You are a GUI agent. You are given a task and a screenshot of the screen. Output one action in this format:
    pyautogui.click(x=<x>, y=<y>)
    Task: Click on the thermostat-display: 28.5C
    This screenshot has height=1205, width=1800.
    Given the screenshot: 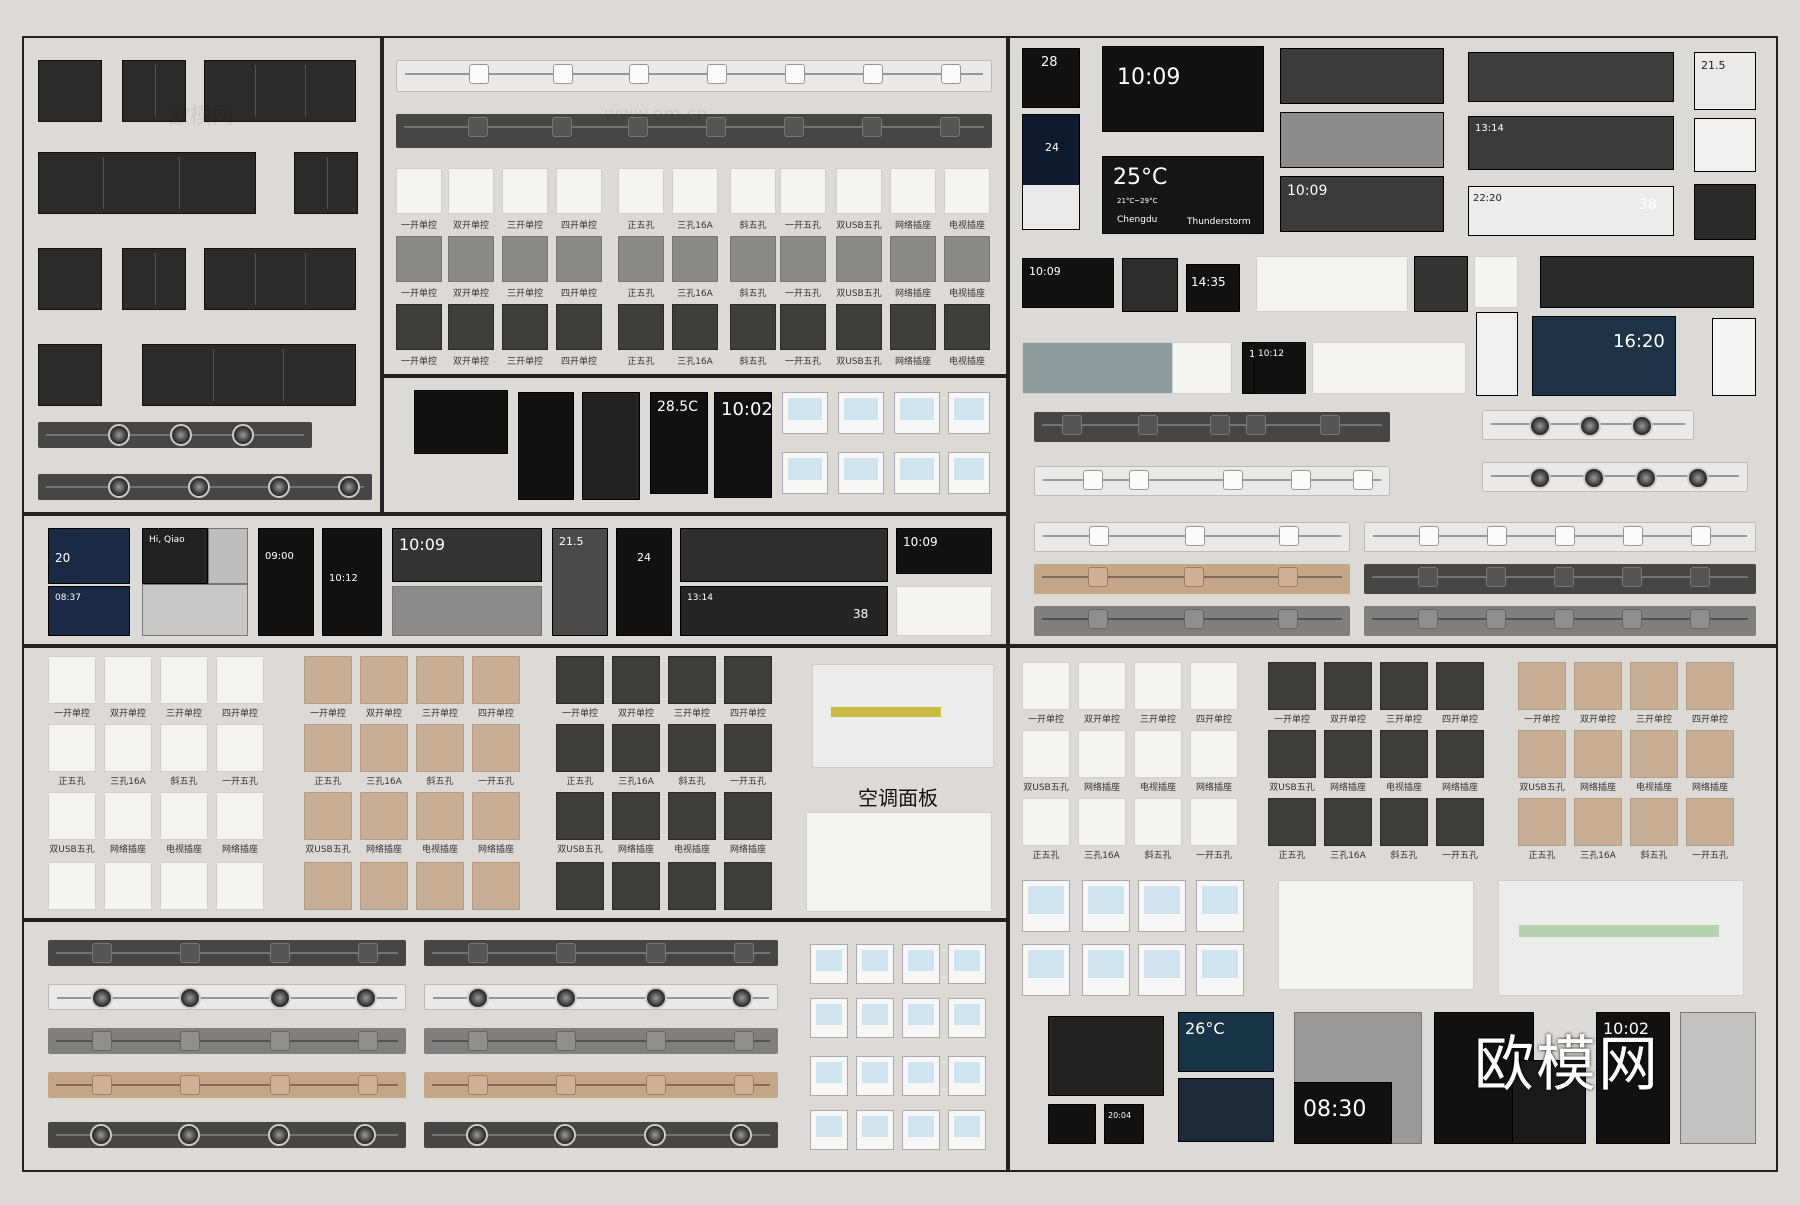 What is the action you would take?
    pyautogui.click(x=679, y=443)
    